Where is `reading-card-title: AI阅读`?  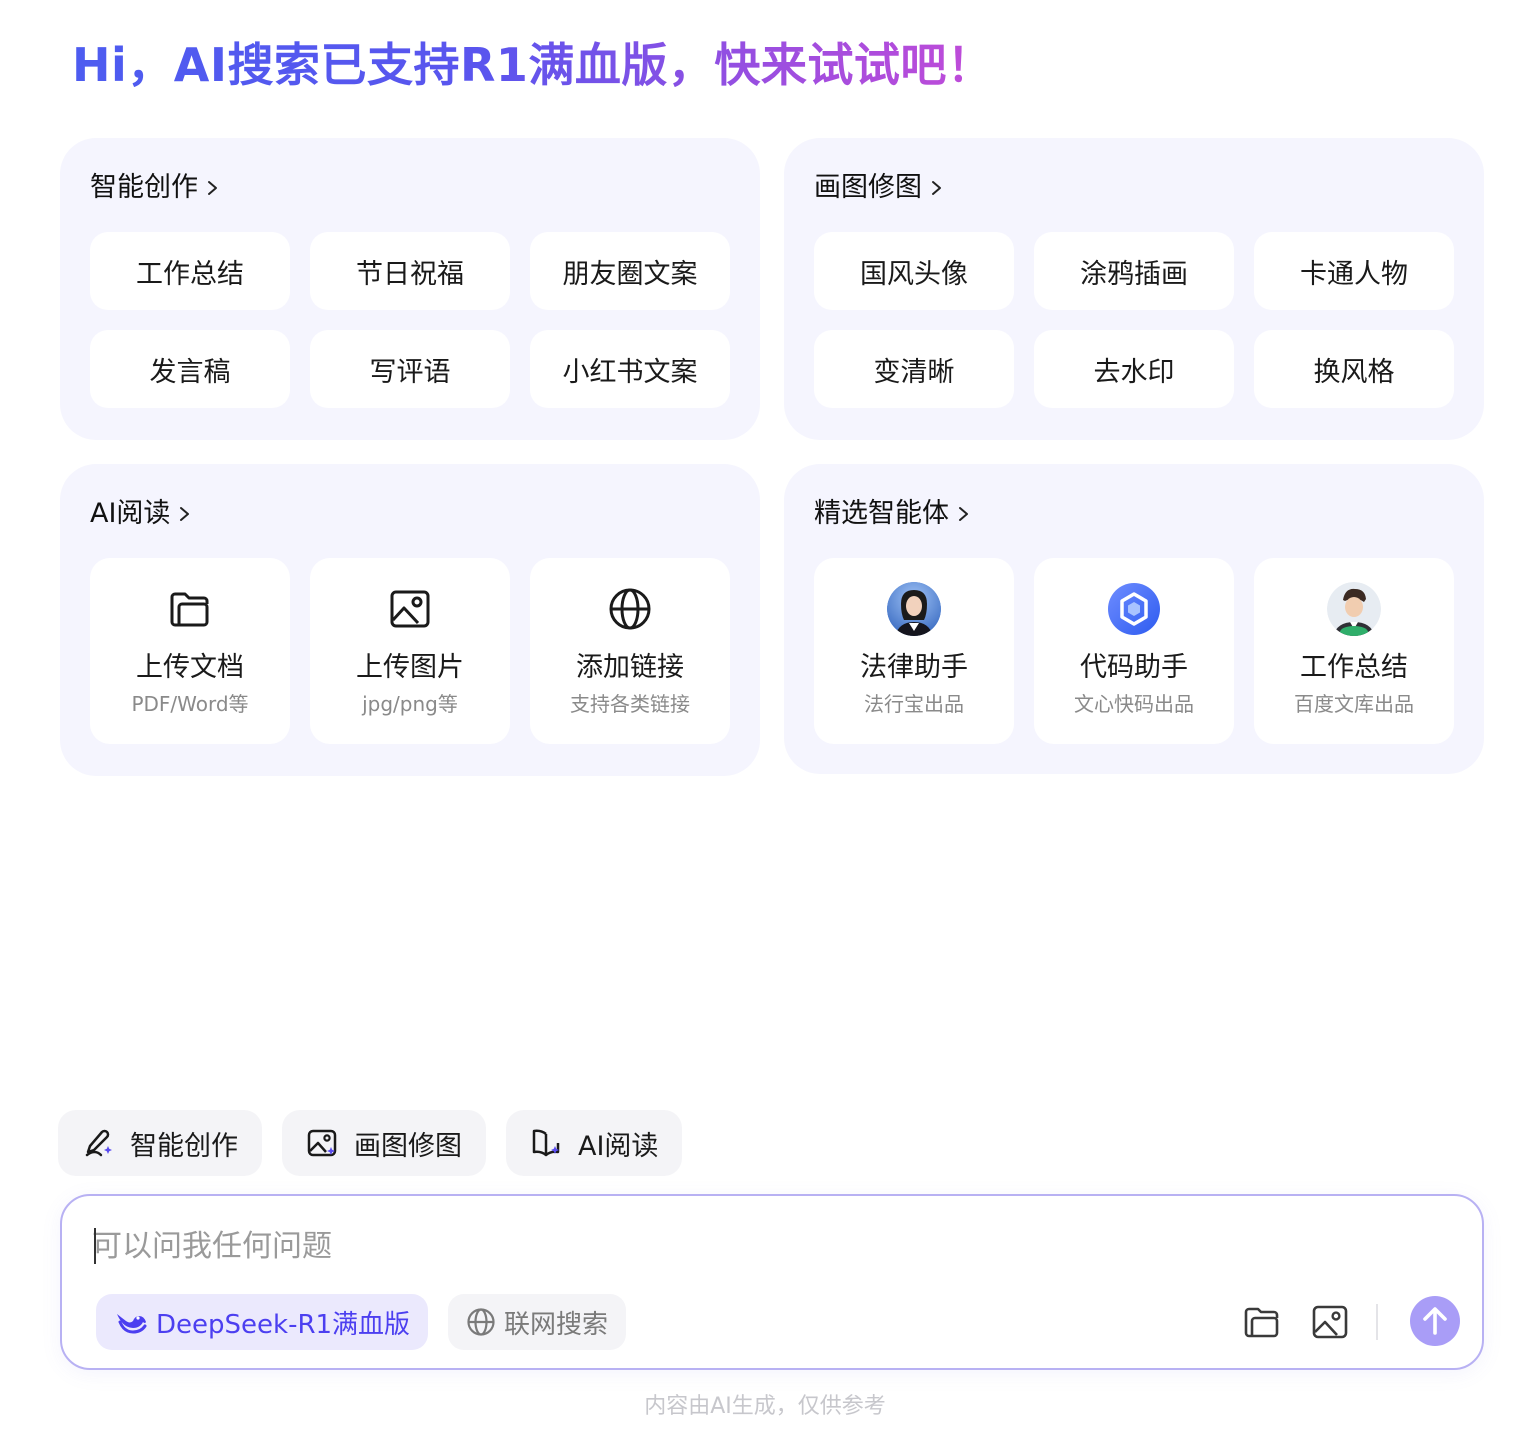
reading-card-title: AI阅读 is located at coordinates (142, 514).